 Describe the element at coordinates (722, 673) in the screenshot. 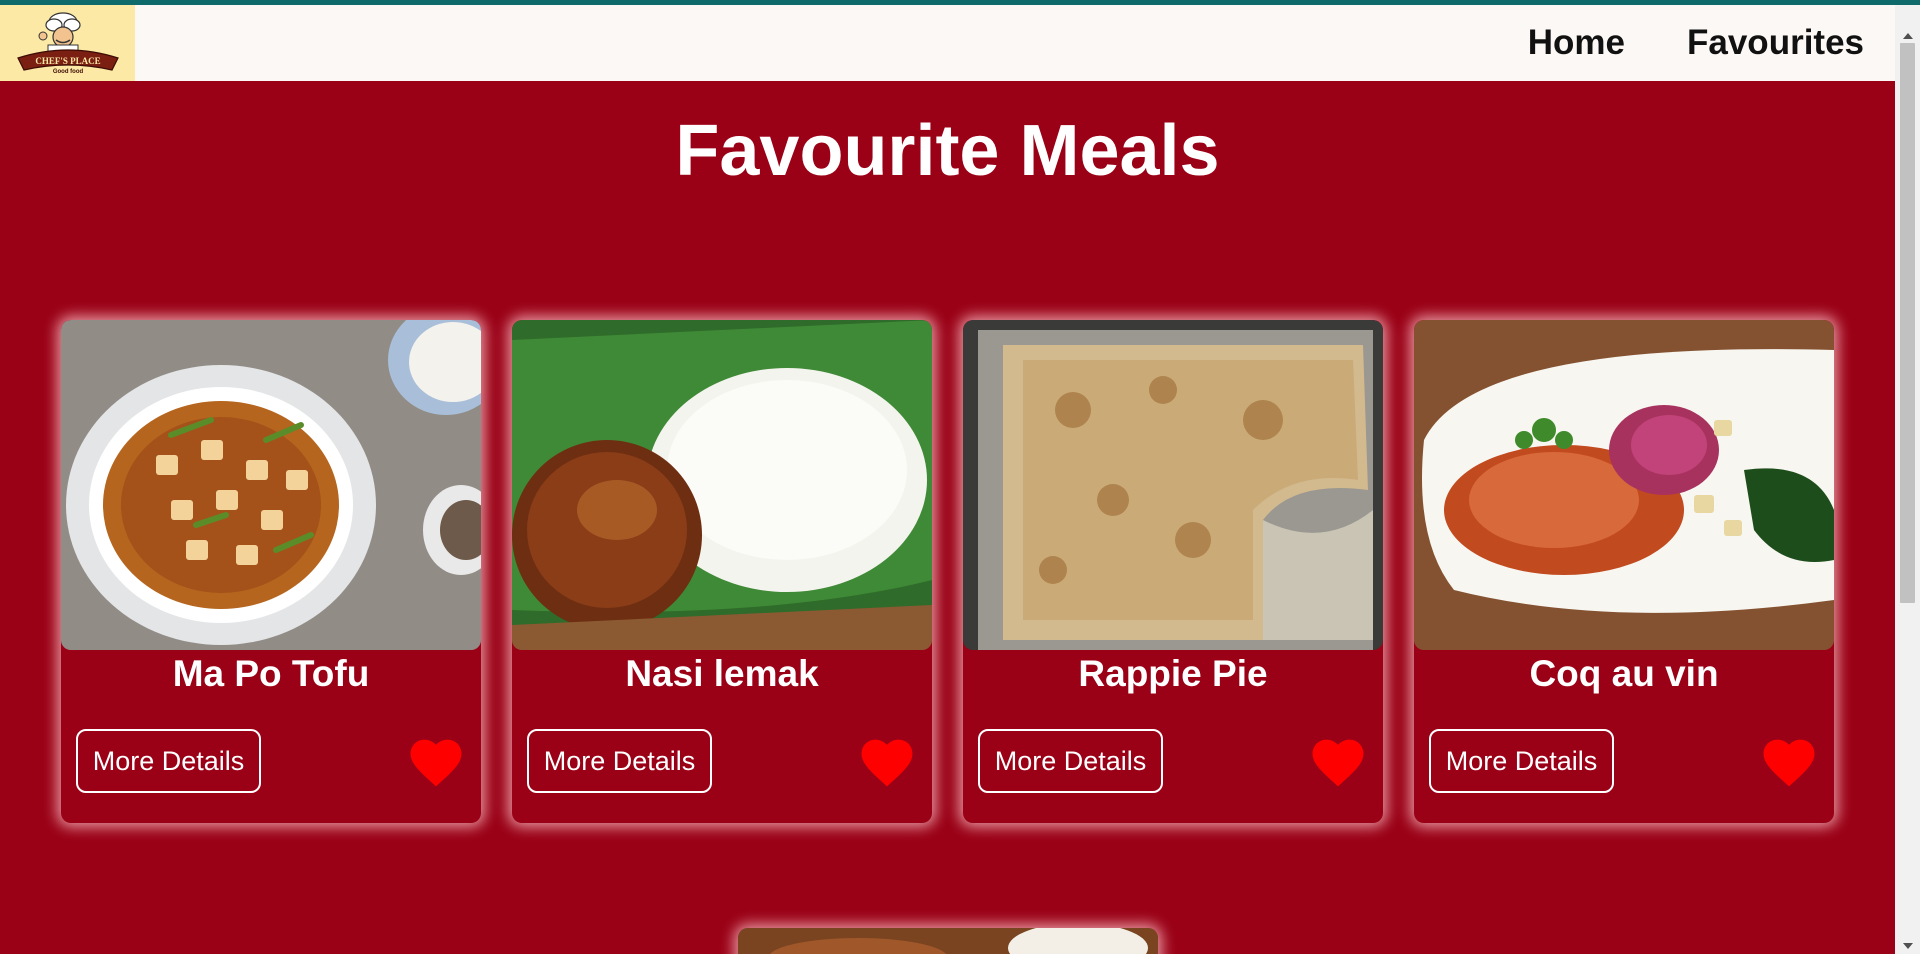

I see `meal-title: Nasi lemak` at that location.